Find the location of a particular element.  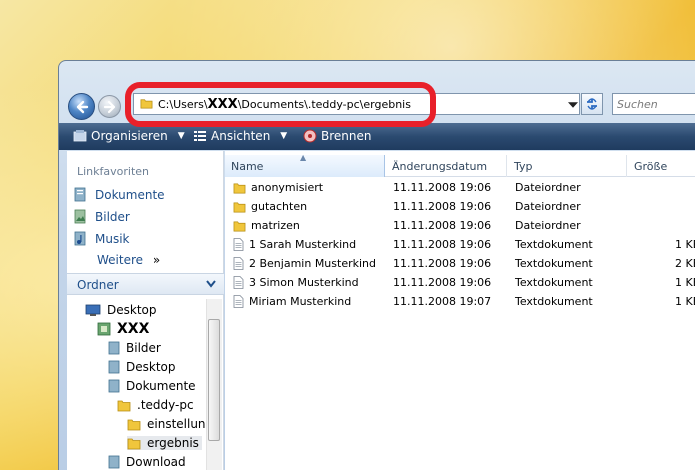

back-button is located at coordinates (81, 106).